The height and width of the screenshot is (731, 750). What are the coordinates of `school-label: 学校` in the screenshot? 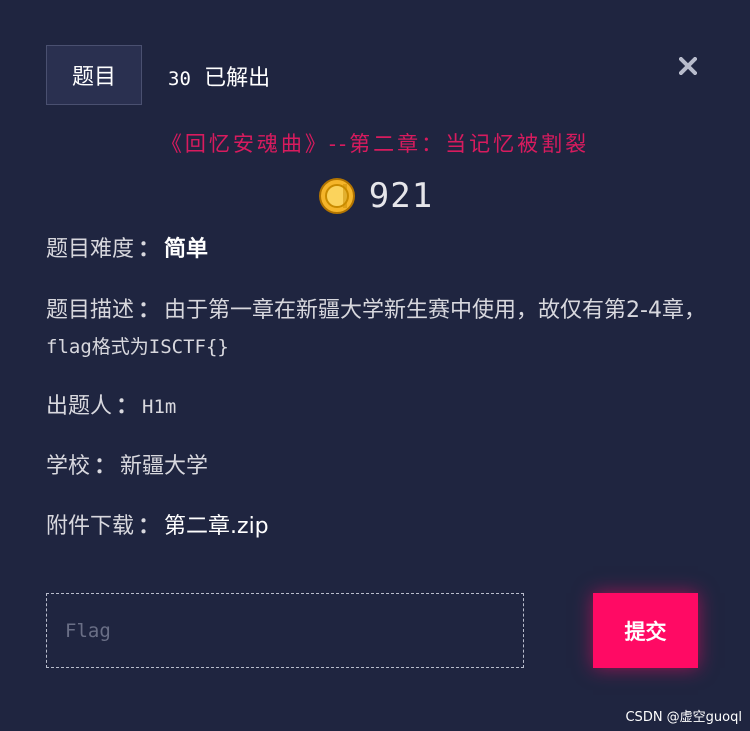 It's located at (68, 466).